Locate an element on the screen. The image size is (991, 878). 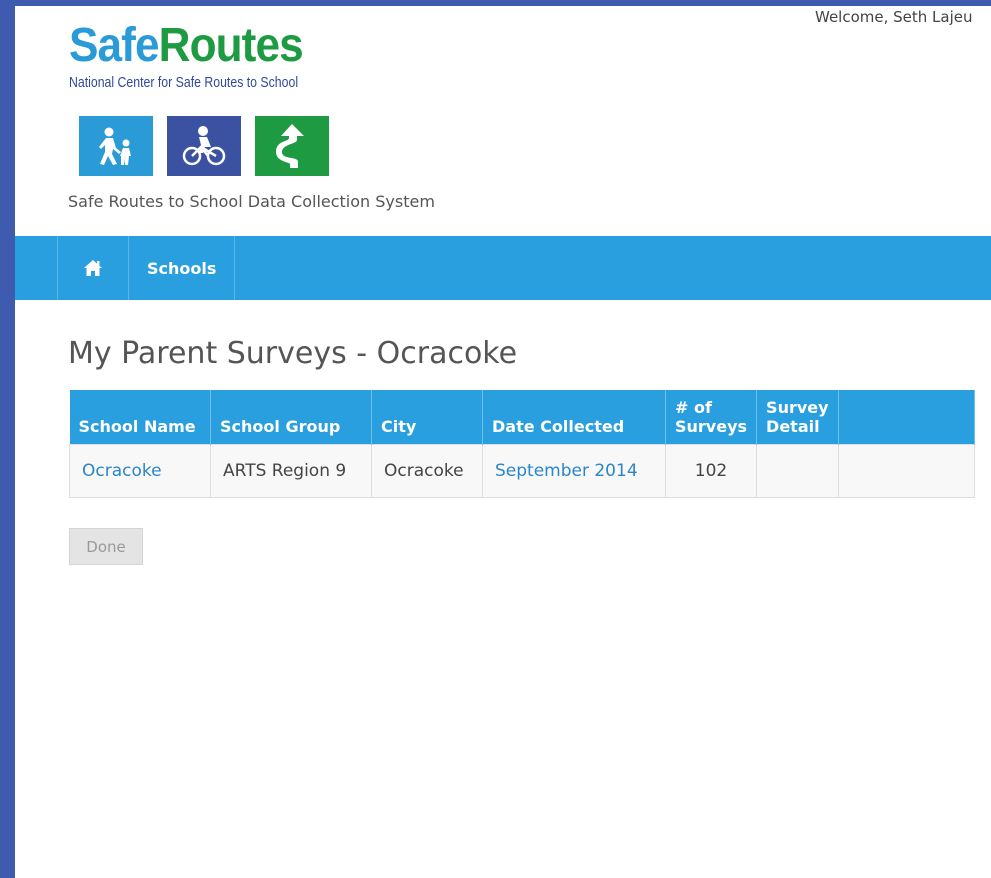
main-navbar: Schools is located at coordinates (503, 268).